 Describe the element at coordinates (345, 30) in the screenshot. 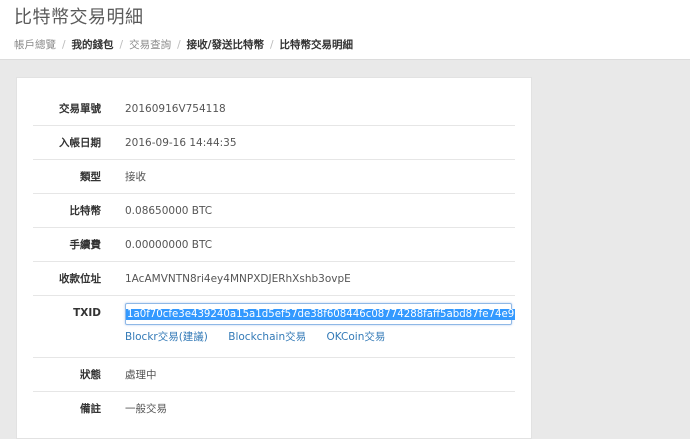

I see `page-header: 比特幣交易明細 帳戶總覽 / 我的錢包 / 交易查詢 / 接收/發送比特幣 / 比特幣交易明細` at that location.